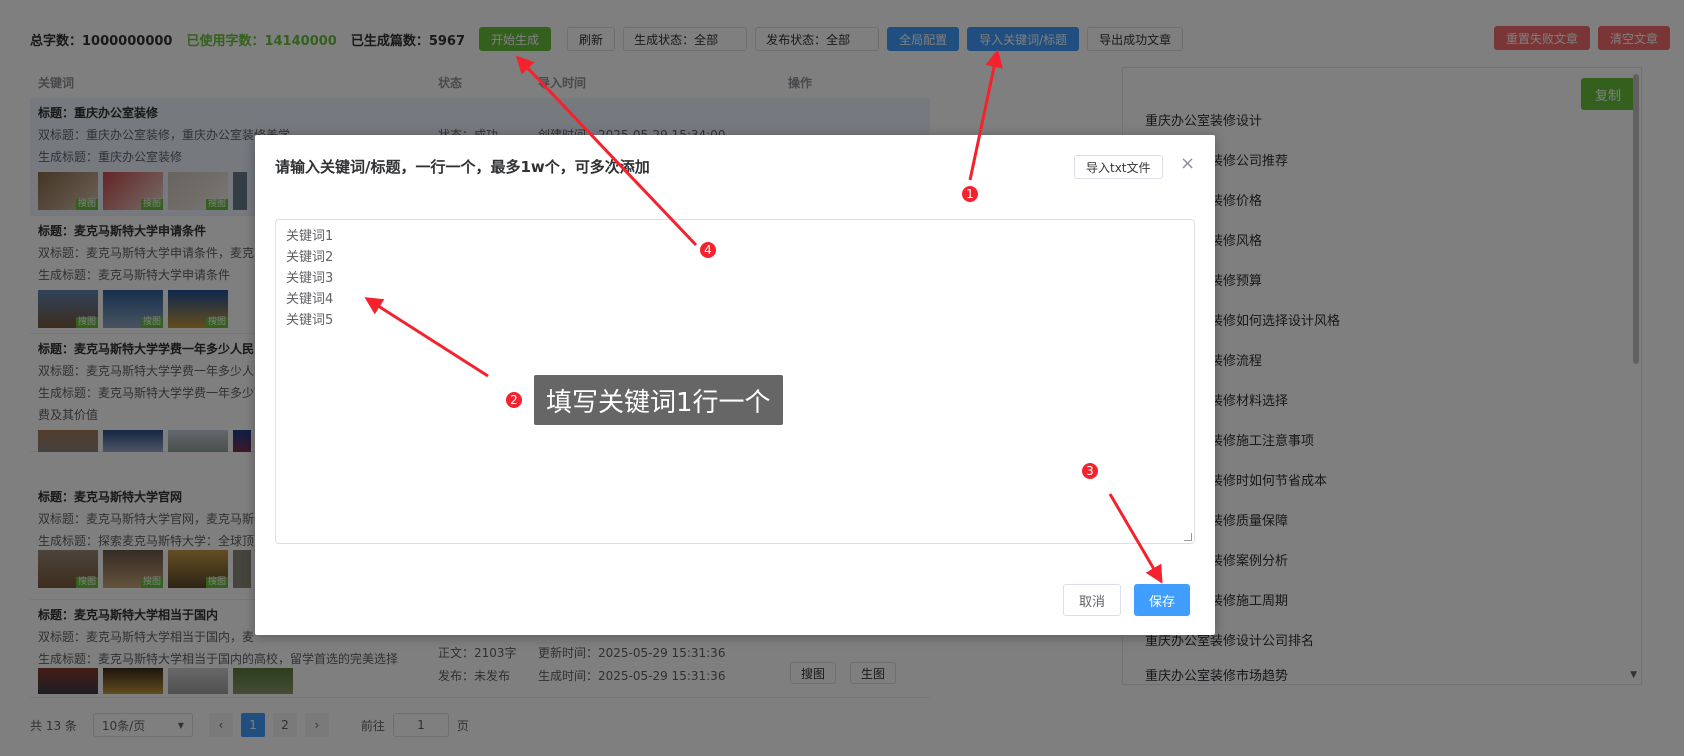 This screenshot has height=756, width=1684. What do you see at coordinates (514, 400) in the screenshot?
I see `step-badge-2: 2` at bounding box center [514, 400].